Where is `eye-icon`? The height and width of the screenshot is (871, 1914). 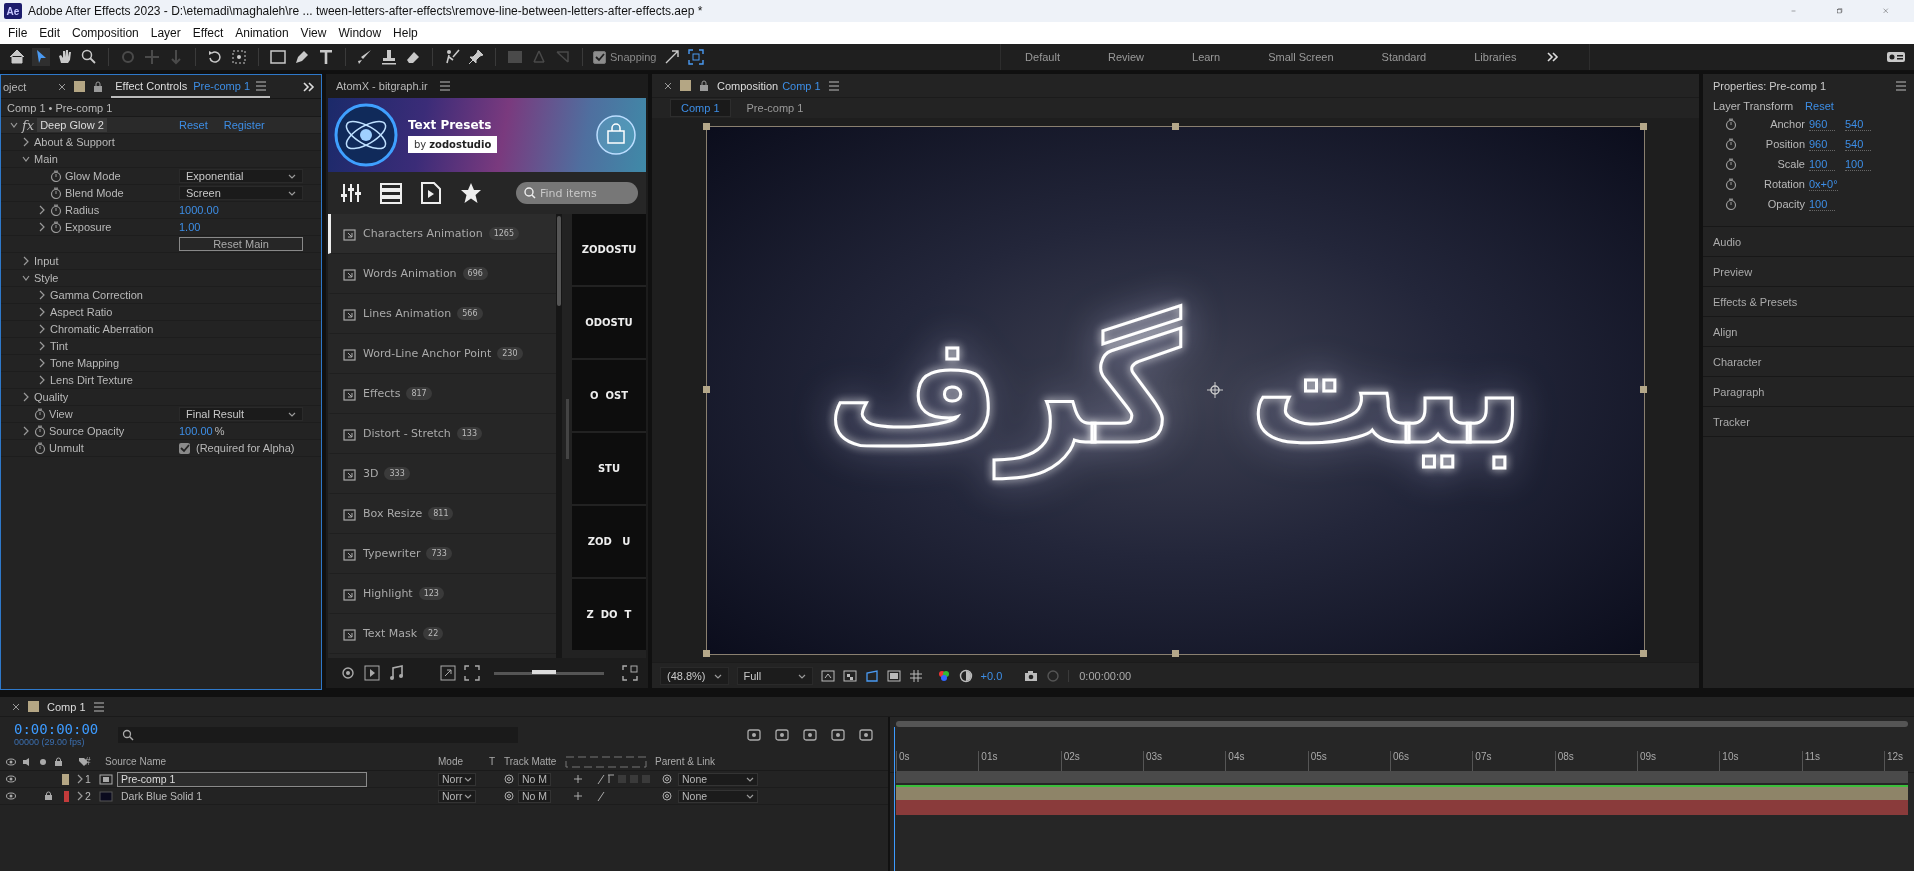
eye-icon is located at coordinates (11, 779).